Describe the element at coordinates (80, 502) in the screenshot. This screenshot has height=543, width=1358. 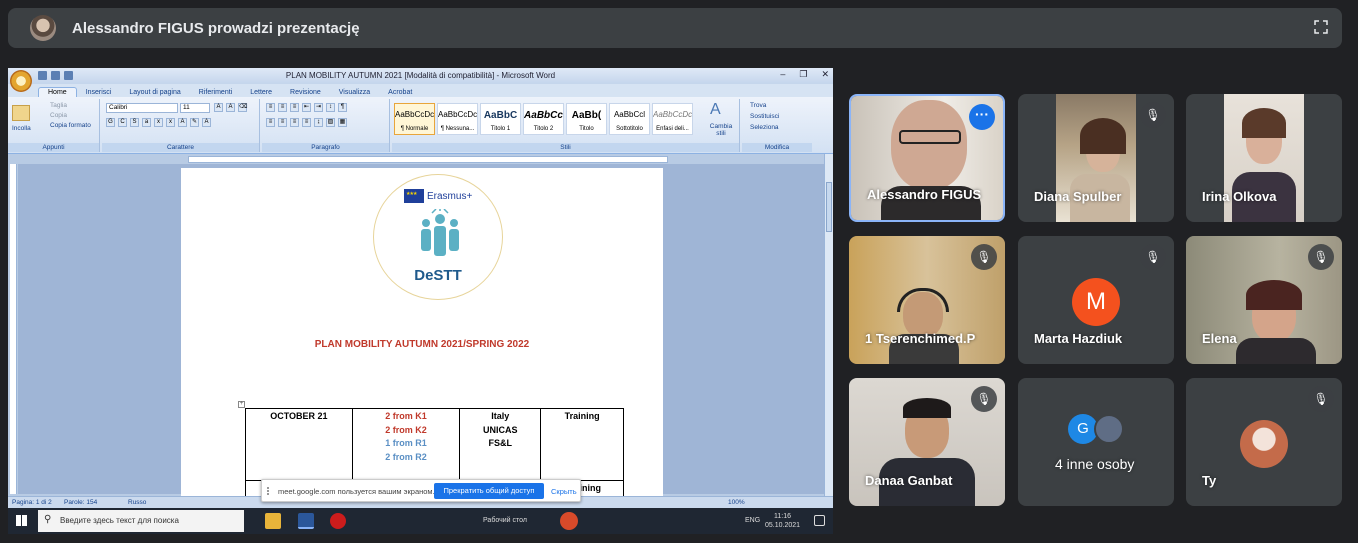
I see `status-words: Parole: 154` at that location.